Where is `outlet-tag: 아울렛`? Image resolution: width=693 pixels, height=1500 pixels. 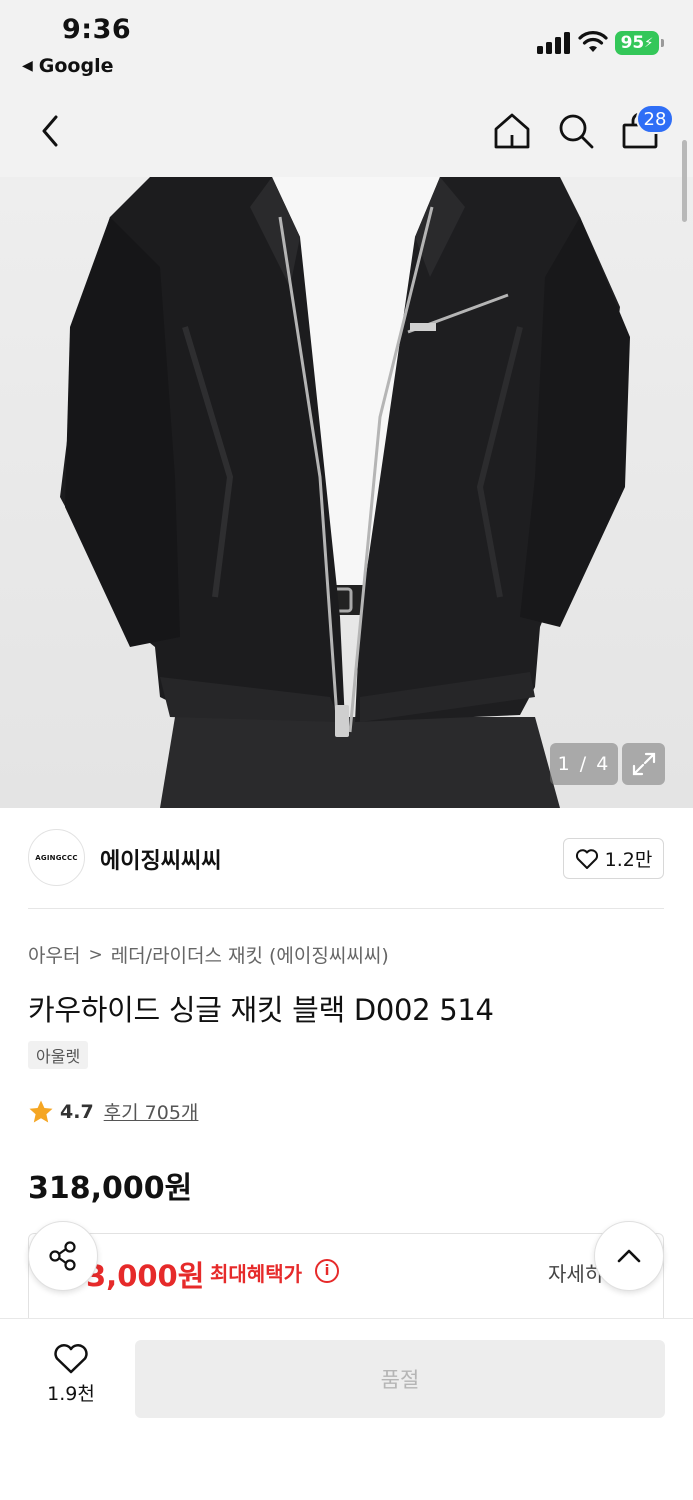 outlet-tag: 아울렛 is located at coordinates (58, 1055).